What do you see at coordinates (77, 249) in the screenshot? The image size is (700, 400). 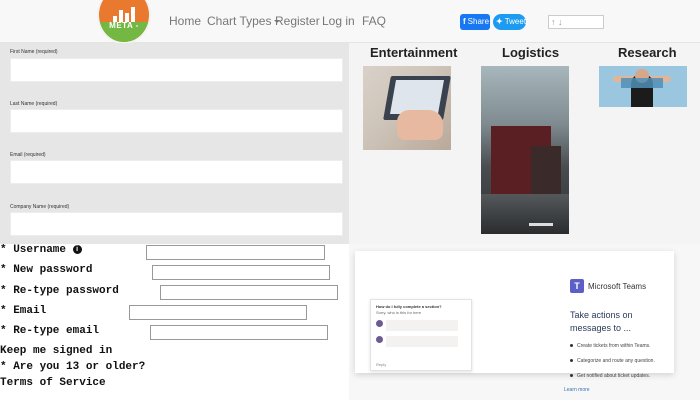 I see `info-icon: i` at bounding box center [77, 249].